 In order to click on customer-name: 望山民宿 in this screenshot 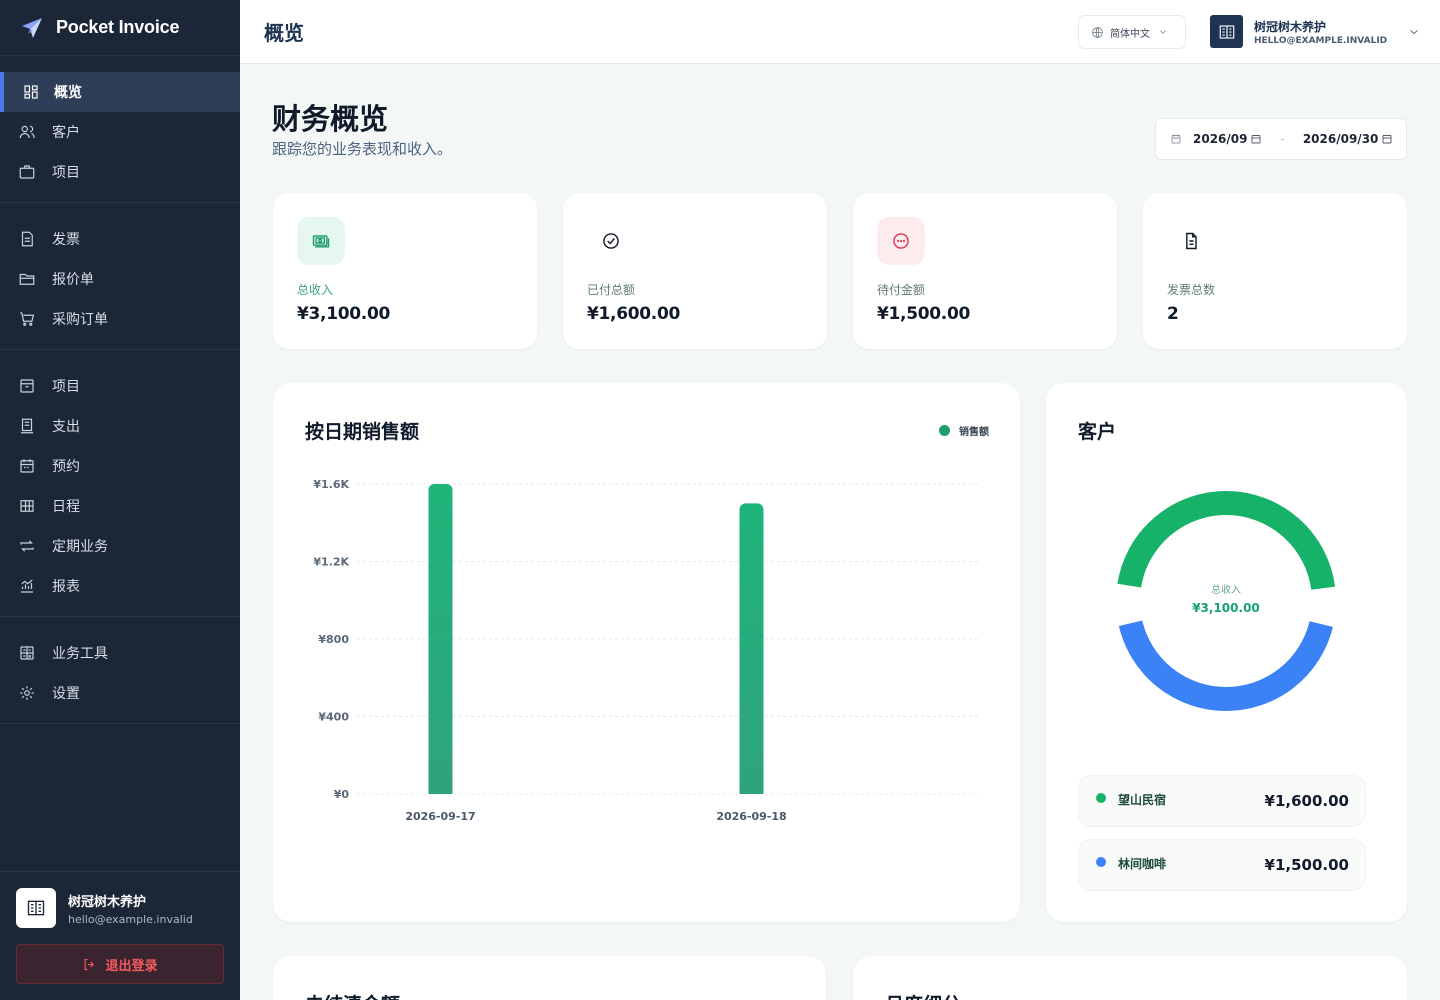, I will do `click(1142, 799)`.